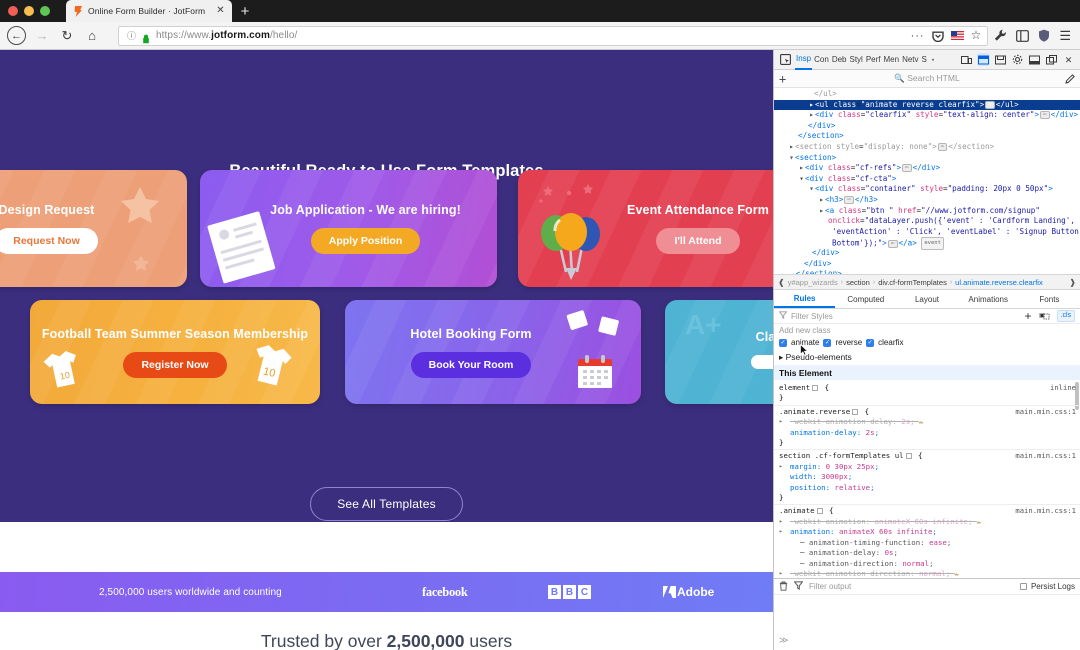 This screenshot has height=650, width=1080. Describe the element at coordinates (937, 36) in the screenshot. I see `pocket-icon` at that location.